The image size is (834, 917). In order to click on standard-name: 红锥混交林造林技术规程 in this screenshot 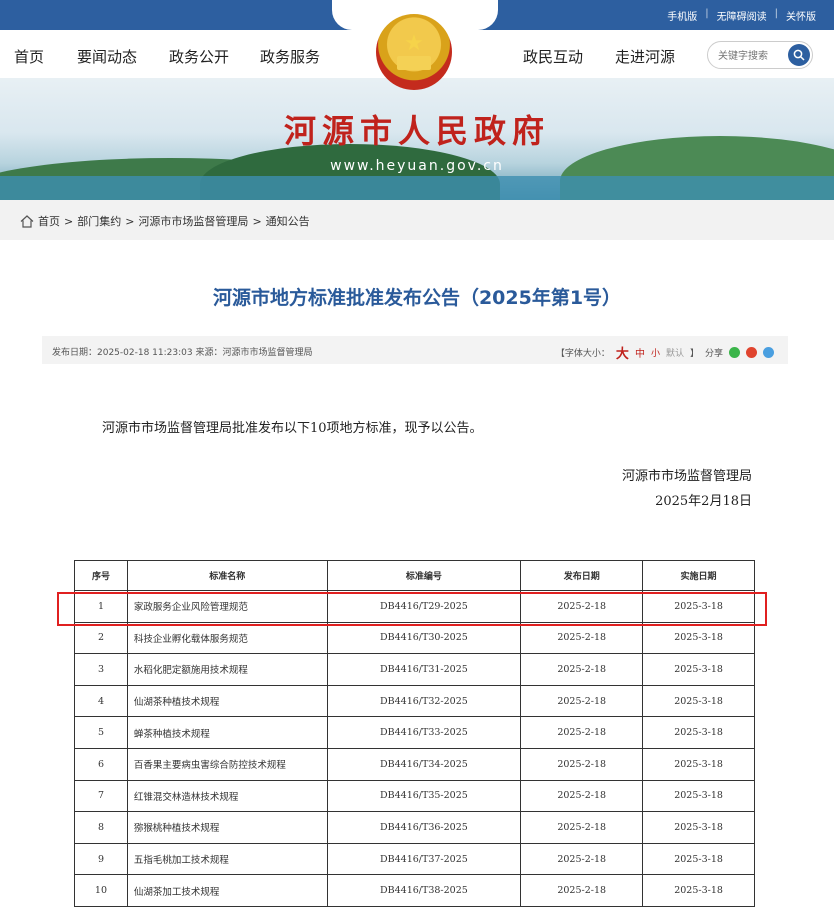, I will do `click(227, 796)`.